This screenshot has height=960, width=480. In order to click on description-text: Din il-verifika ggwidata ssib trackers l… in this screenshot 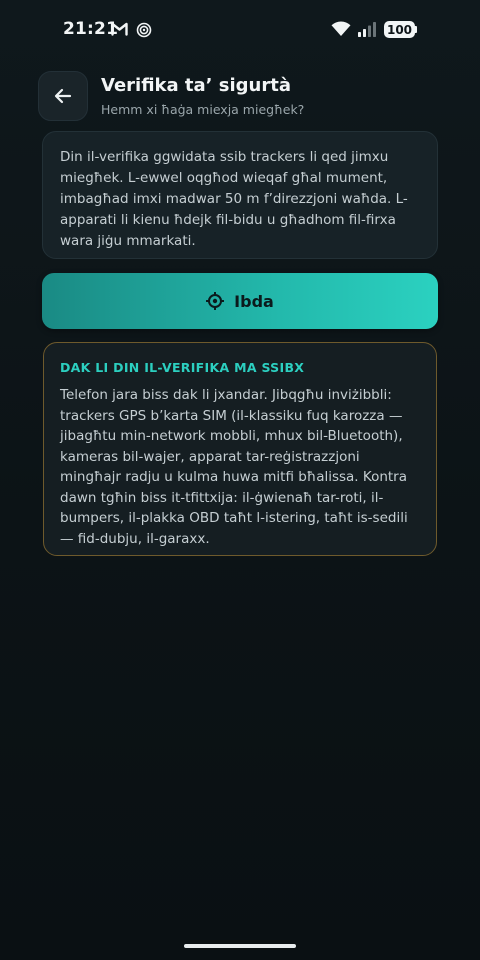, I will do `click(234, 199)`.